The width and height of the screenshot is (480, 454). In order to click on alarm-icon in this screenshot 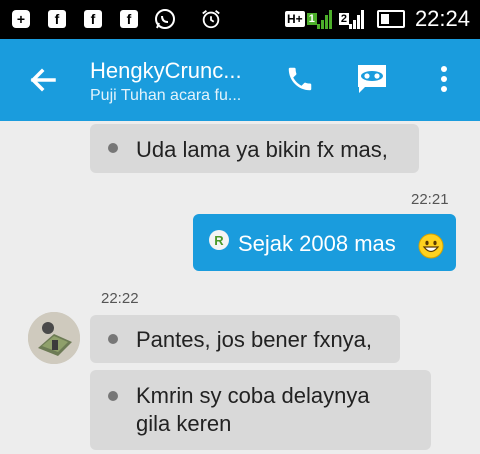, I will do `click(211, 19)`.